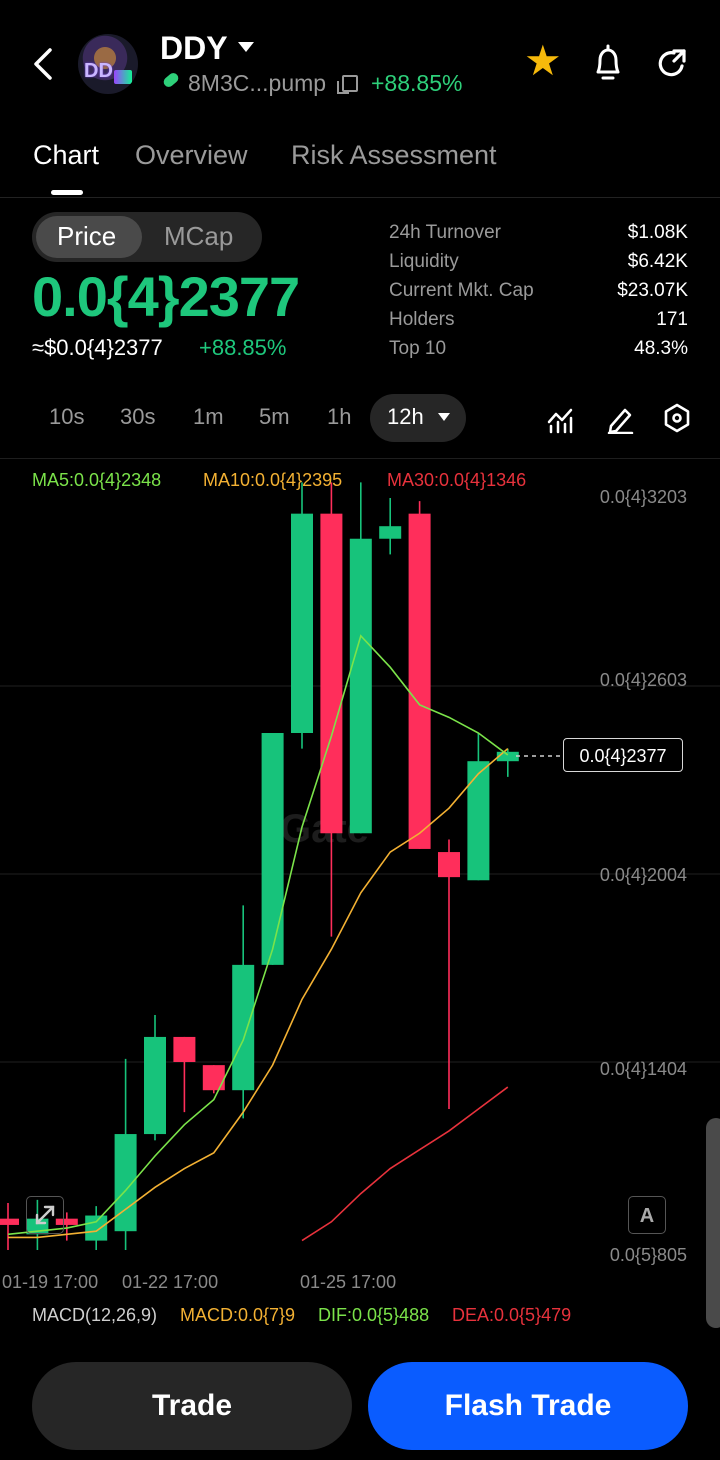  Describe the element at coordinates (620, 418) in the screenshot. I see `draw-pen-icon` at that location.